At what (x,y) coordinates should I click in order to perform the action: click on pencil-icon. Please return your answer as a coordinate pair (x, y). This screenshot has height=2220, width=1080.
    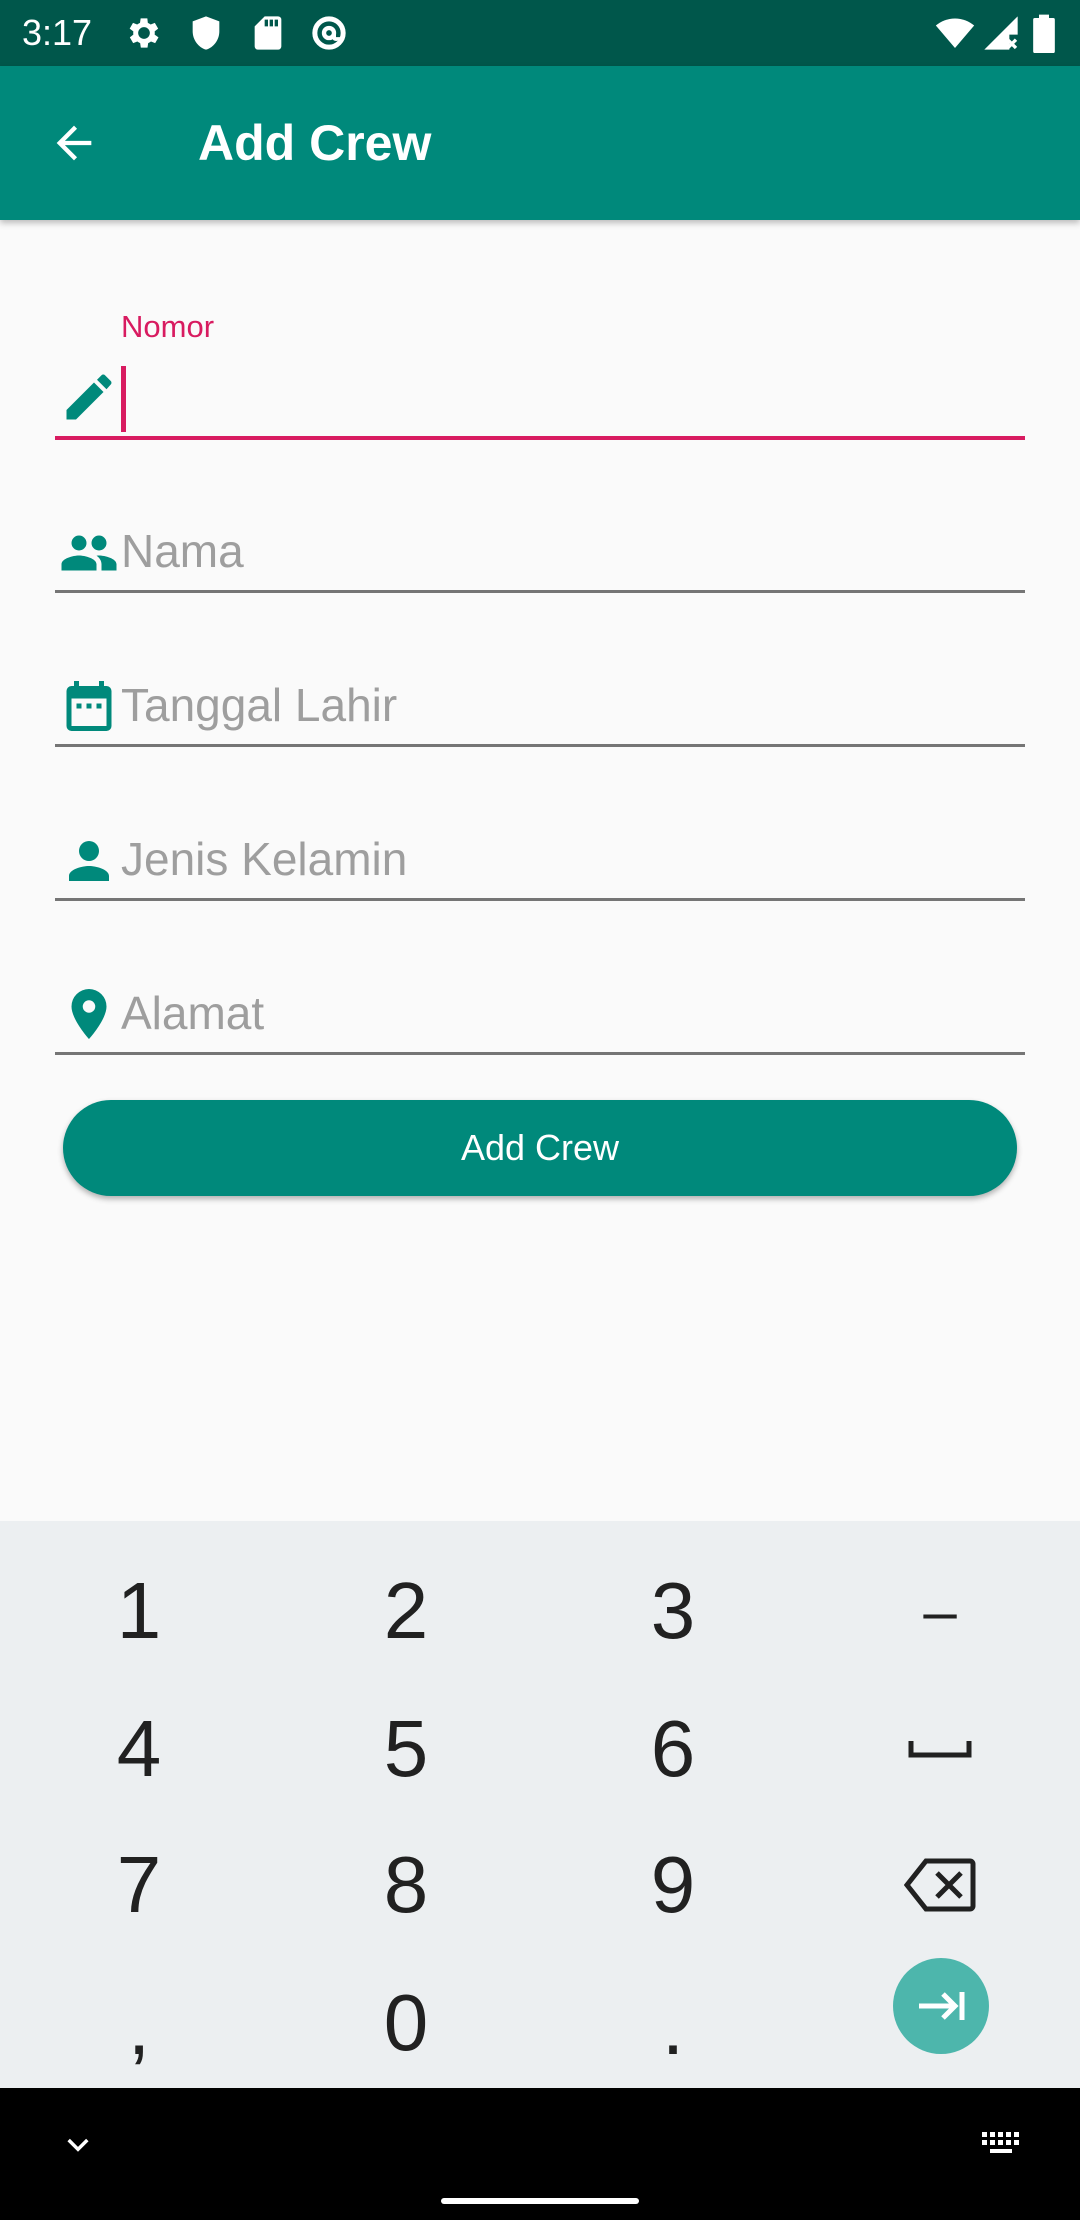
    Looking at the image, I should click on (89, 397).